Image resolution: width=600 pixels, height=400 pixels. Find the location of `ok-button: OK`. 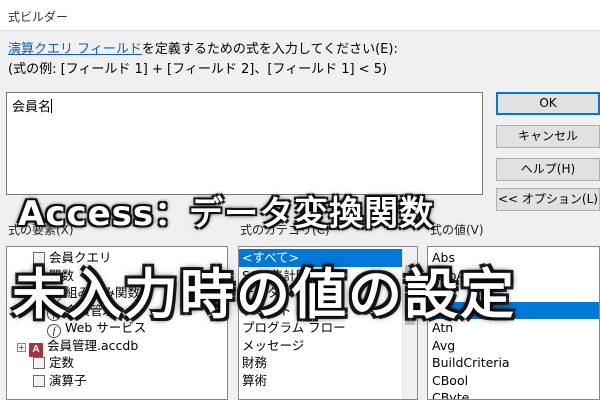

ok-button: OK is located at coordinates (548, 103).